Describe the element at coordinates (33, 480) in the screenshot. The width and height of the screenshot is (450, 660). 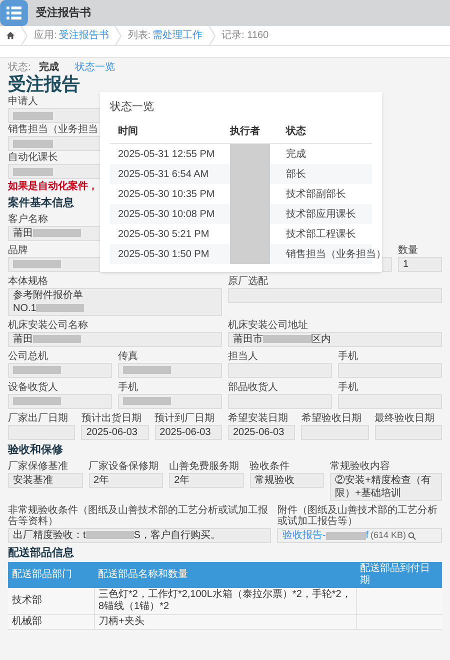
I see `field-value: 安装基准` at that location.